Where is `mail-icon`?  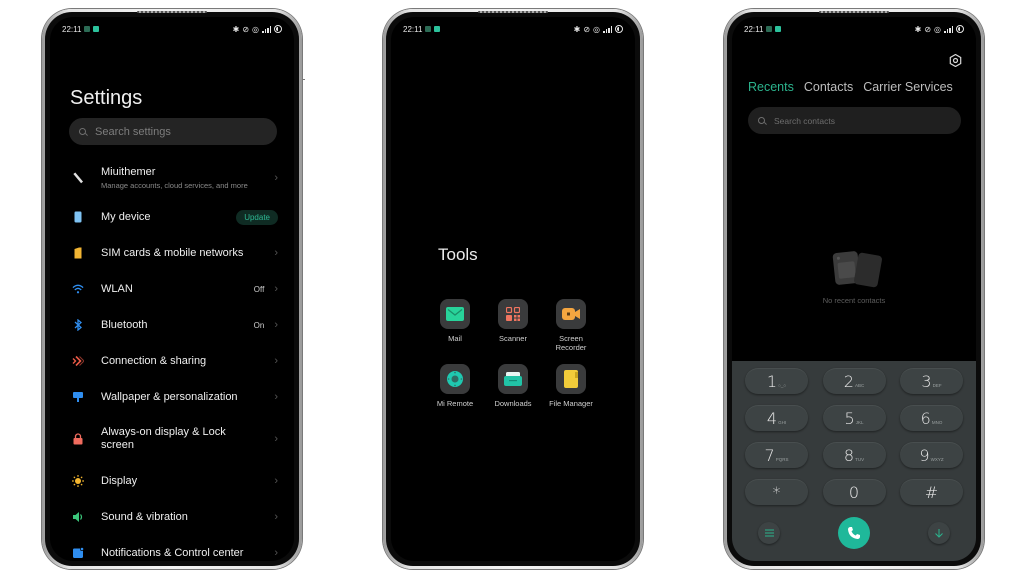
mail-icon is located at coordinates (455, 314).